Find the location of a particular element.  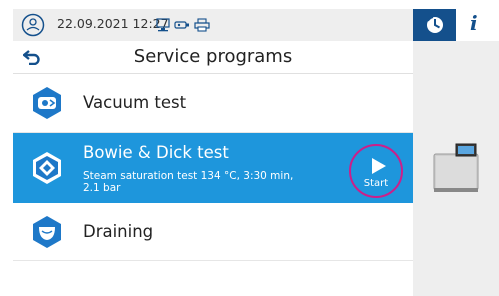

start-button: Start is located at coordinates (376, 171).